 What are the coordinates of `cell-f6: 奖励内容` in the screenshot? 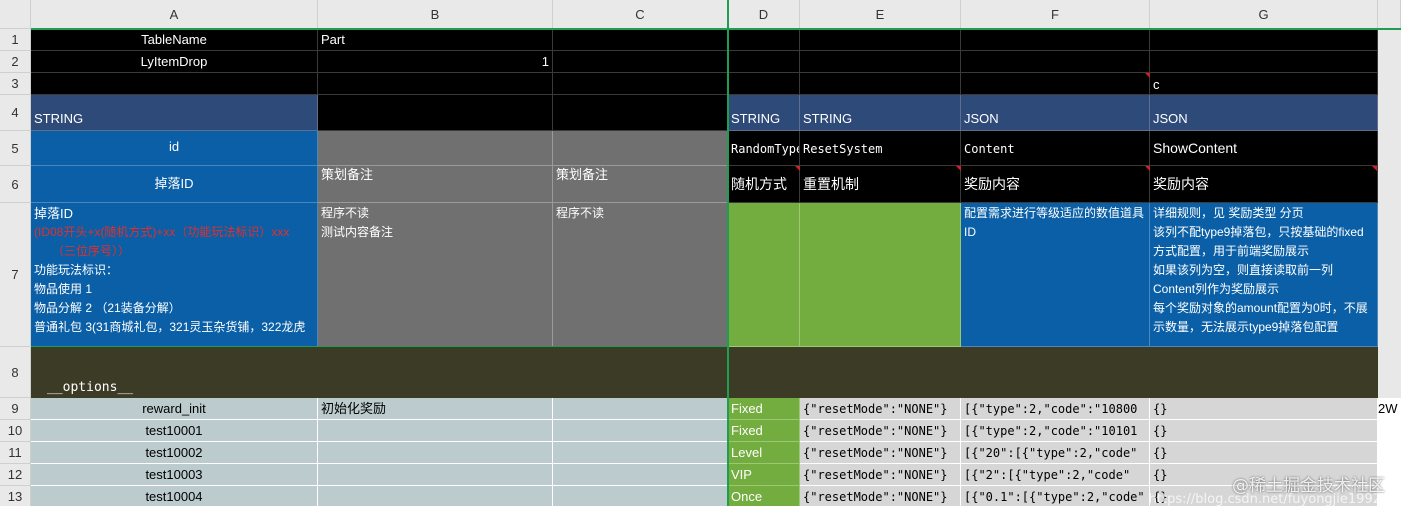 It's located at (1055, 184).